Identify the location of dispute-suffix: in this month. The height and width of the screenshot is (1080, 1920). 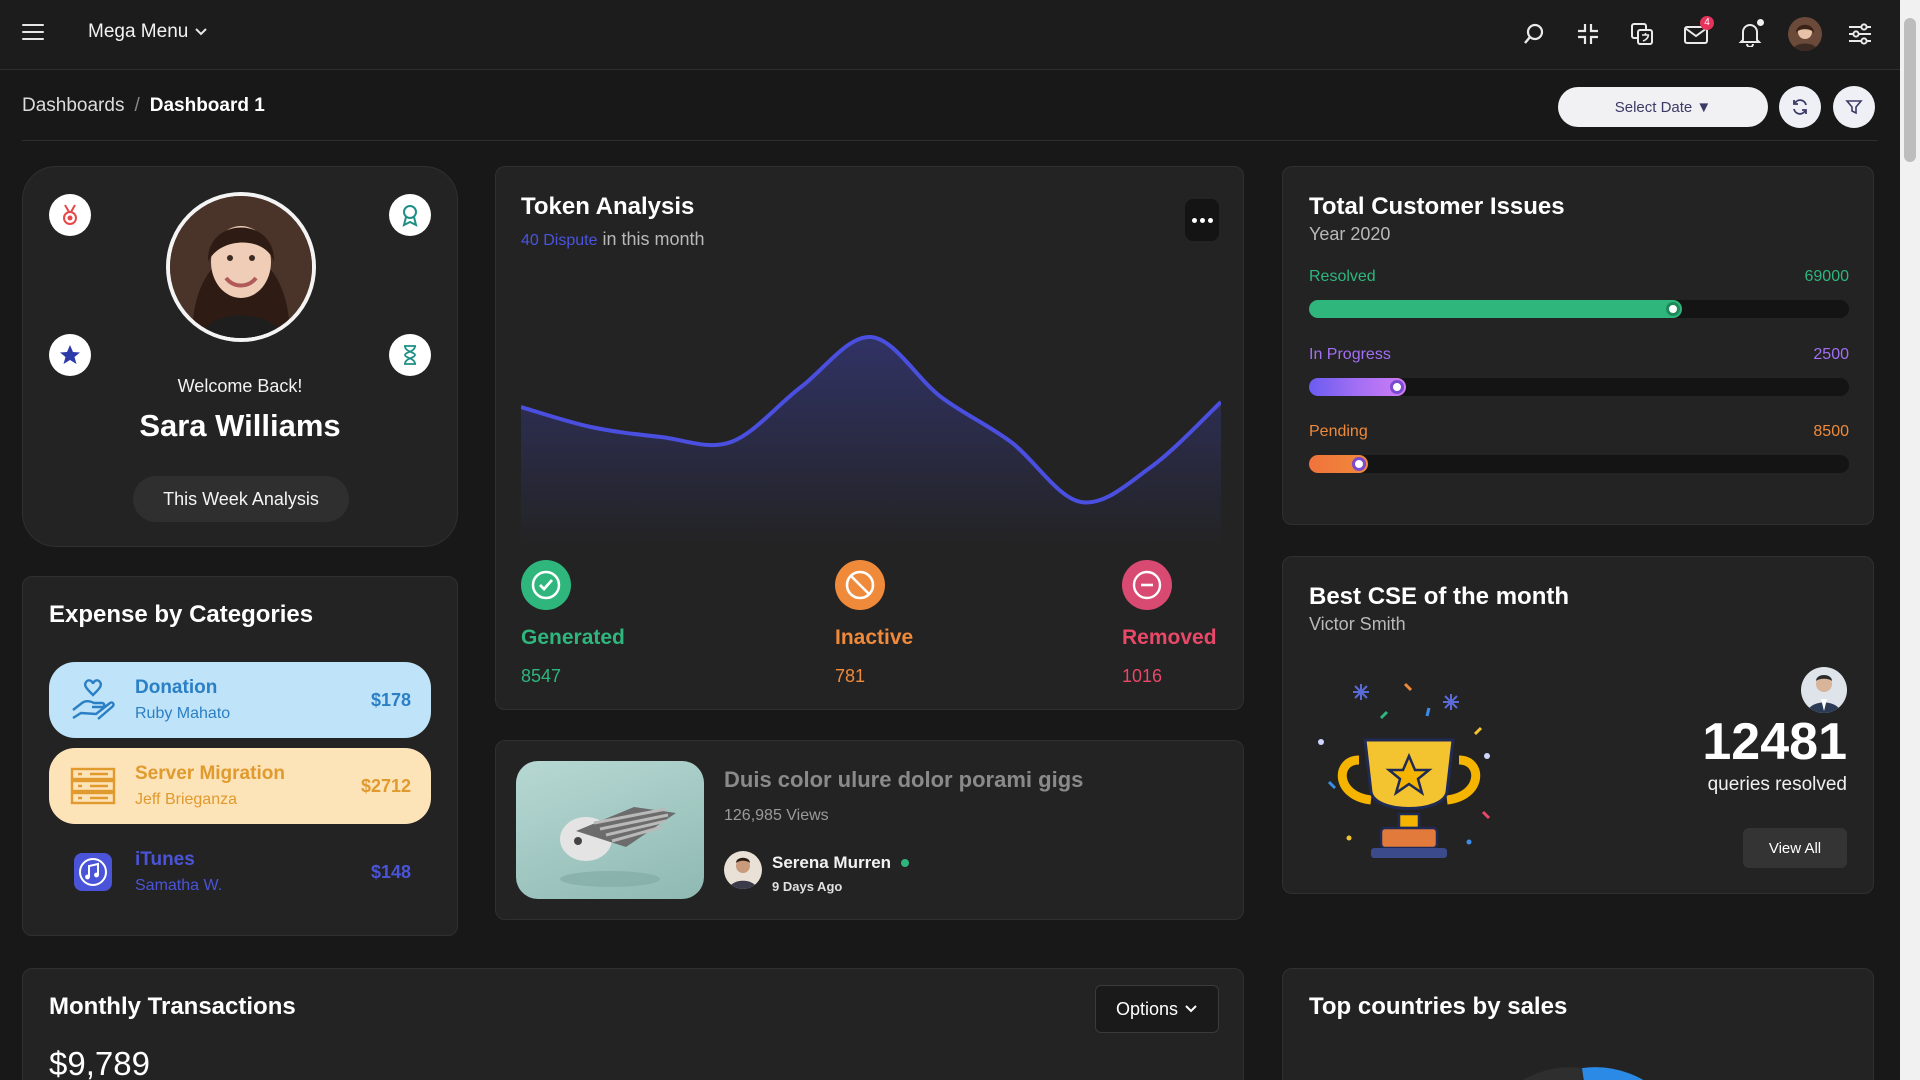
(653, 239).